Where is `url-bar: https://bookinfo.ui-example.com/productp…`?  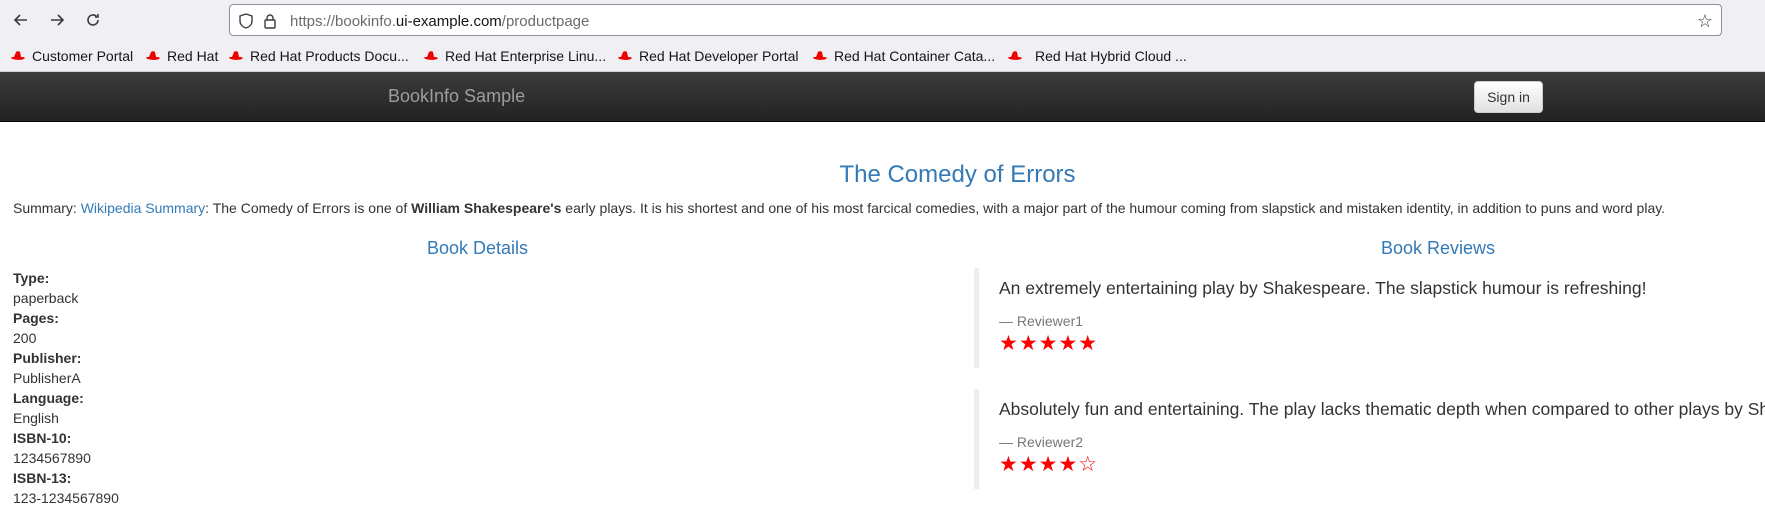 url-bar: https://bookinfo.ui-example.com/productp… is located at coordinates (975, 20).